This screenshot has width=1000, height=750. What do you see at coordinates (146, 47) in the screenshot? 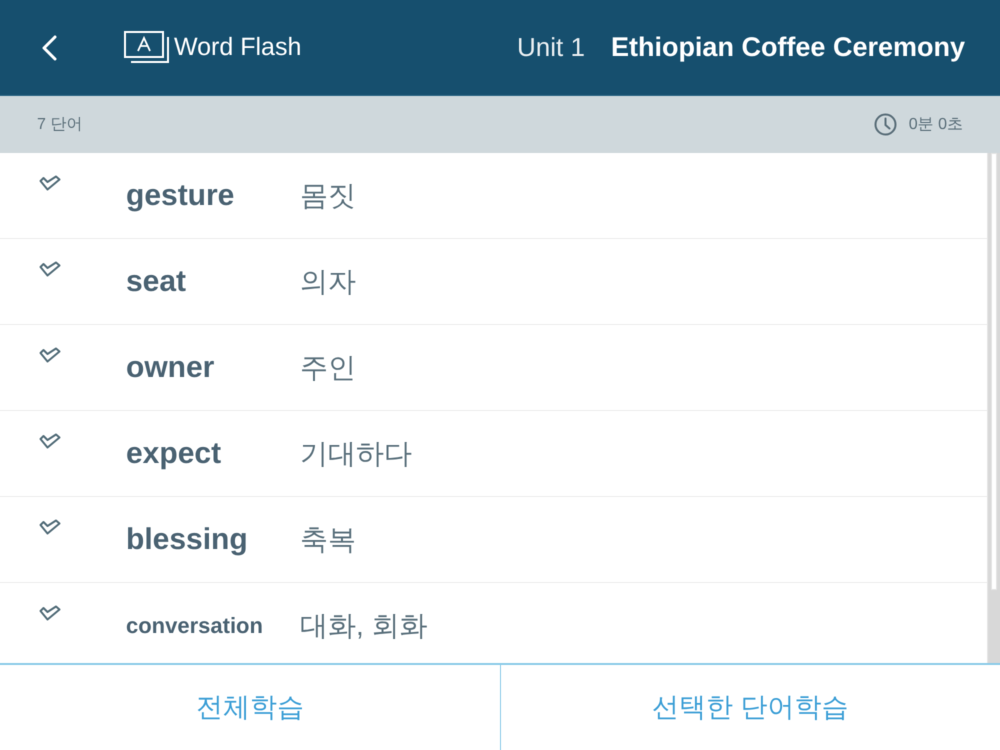
I see `flashcard-logo-icon` at bounding box center [146, 47].